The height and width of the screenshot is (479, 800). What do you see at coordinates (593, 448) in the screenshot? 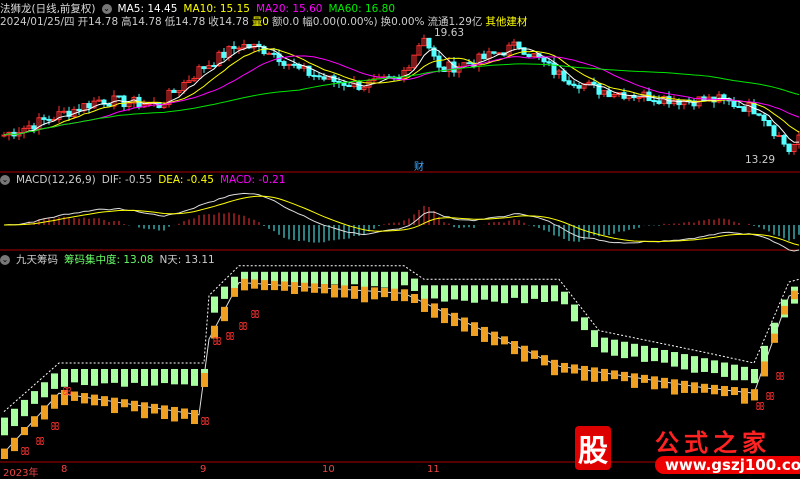
I see `logo-icon: 股` at bounding box center [593, 448].